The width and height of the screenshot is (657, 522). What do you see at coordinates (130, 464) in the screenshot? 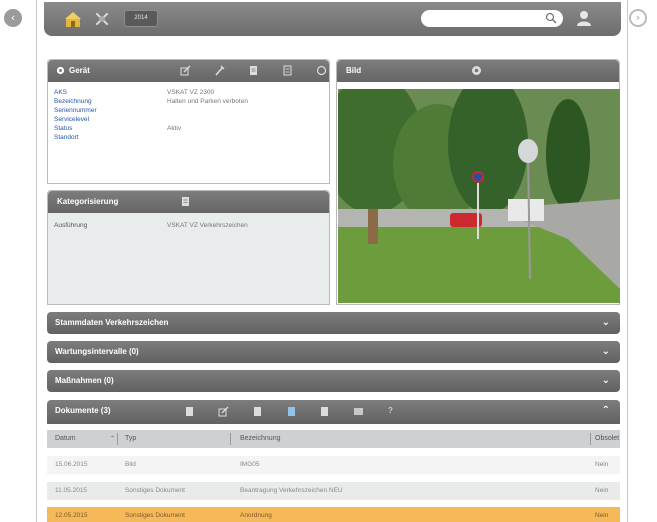
I see `cell-type: Bild` at bounding box center [130, 464].